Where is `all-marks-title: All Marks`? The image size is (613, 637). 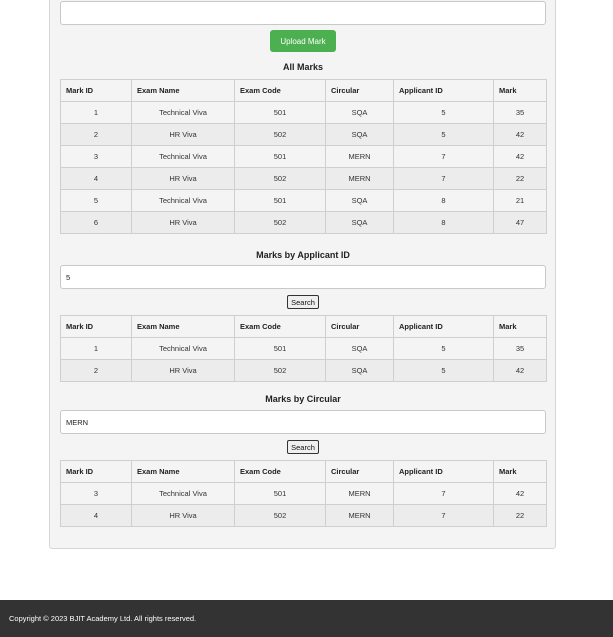 all-marks-title: All Marks is located at coordinates (303, 67).